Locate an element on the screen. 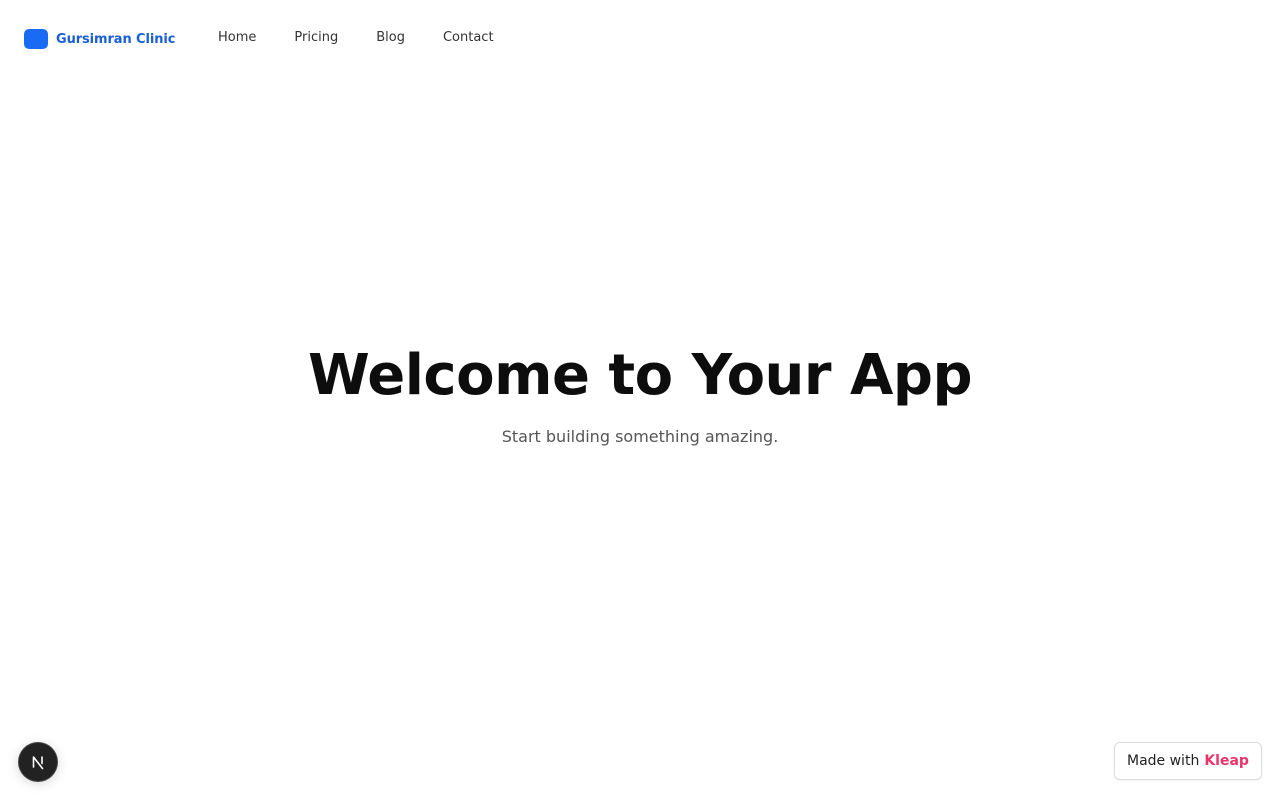 The height and width of the screenshot is (800, 1280). nav-link-contact: Contact is located at coordinates (468, 38).